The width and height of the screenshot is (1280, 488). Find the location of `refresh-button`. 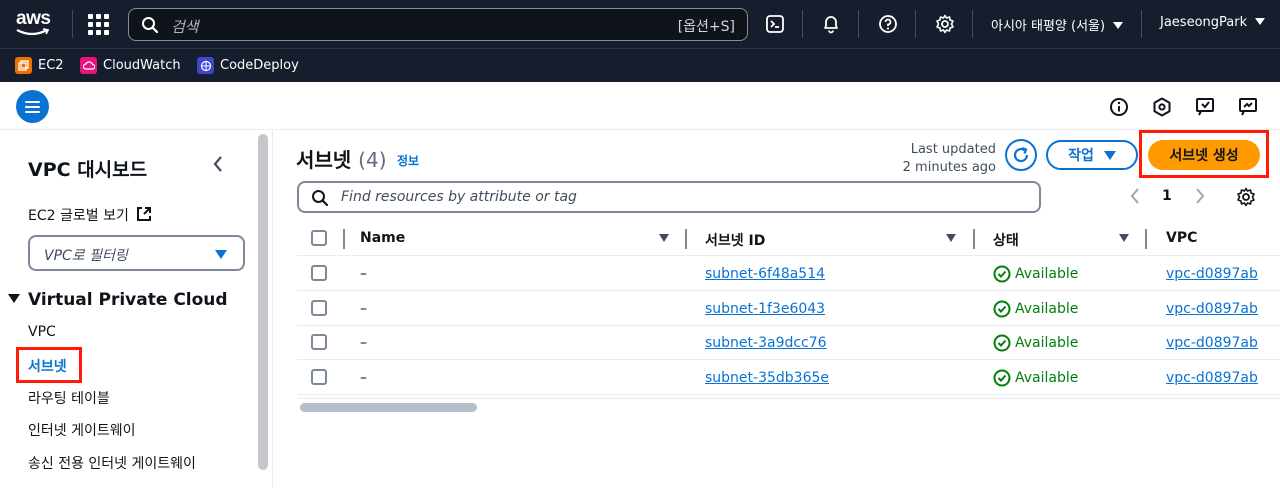

refresh-button is located at coordinates (1021, 155).